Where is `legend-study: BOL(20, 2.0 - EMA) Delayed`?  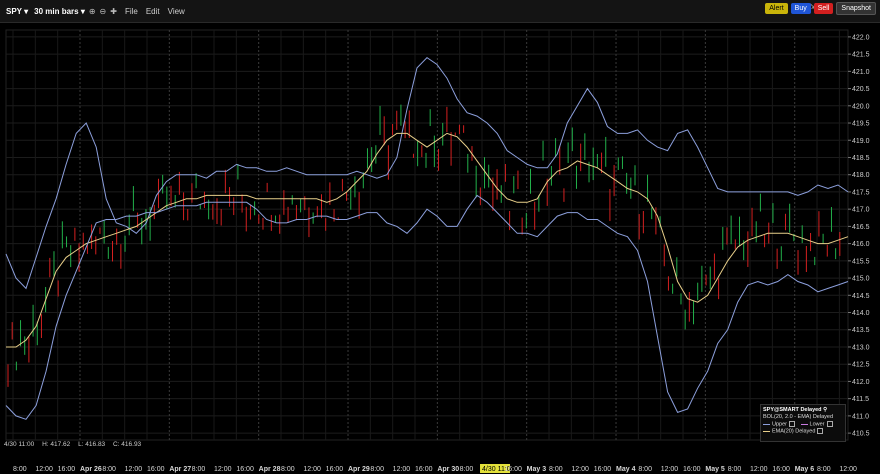
legend-study: BOL(20, 2.0 - EMA) Delayed is located at coordinates (798, 417).